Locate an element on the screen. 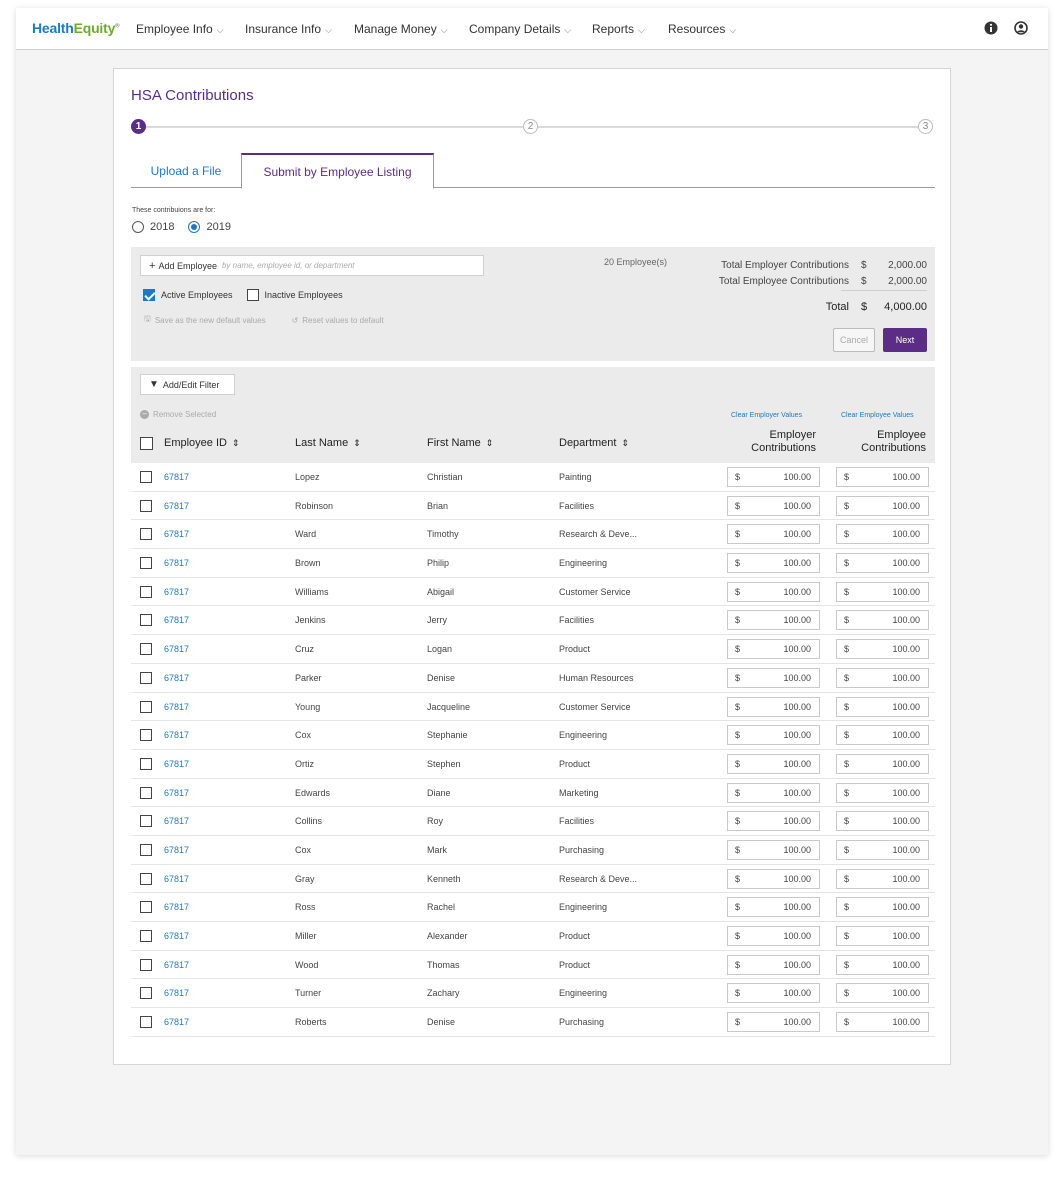 The height and width of the screenshot is (1179, 1064). nav-employee-info: Employee Info ⌵ is located at coordinates (180, 29).